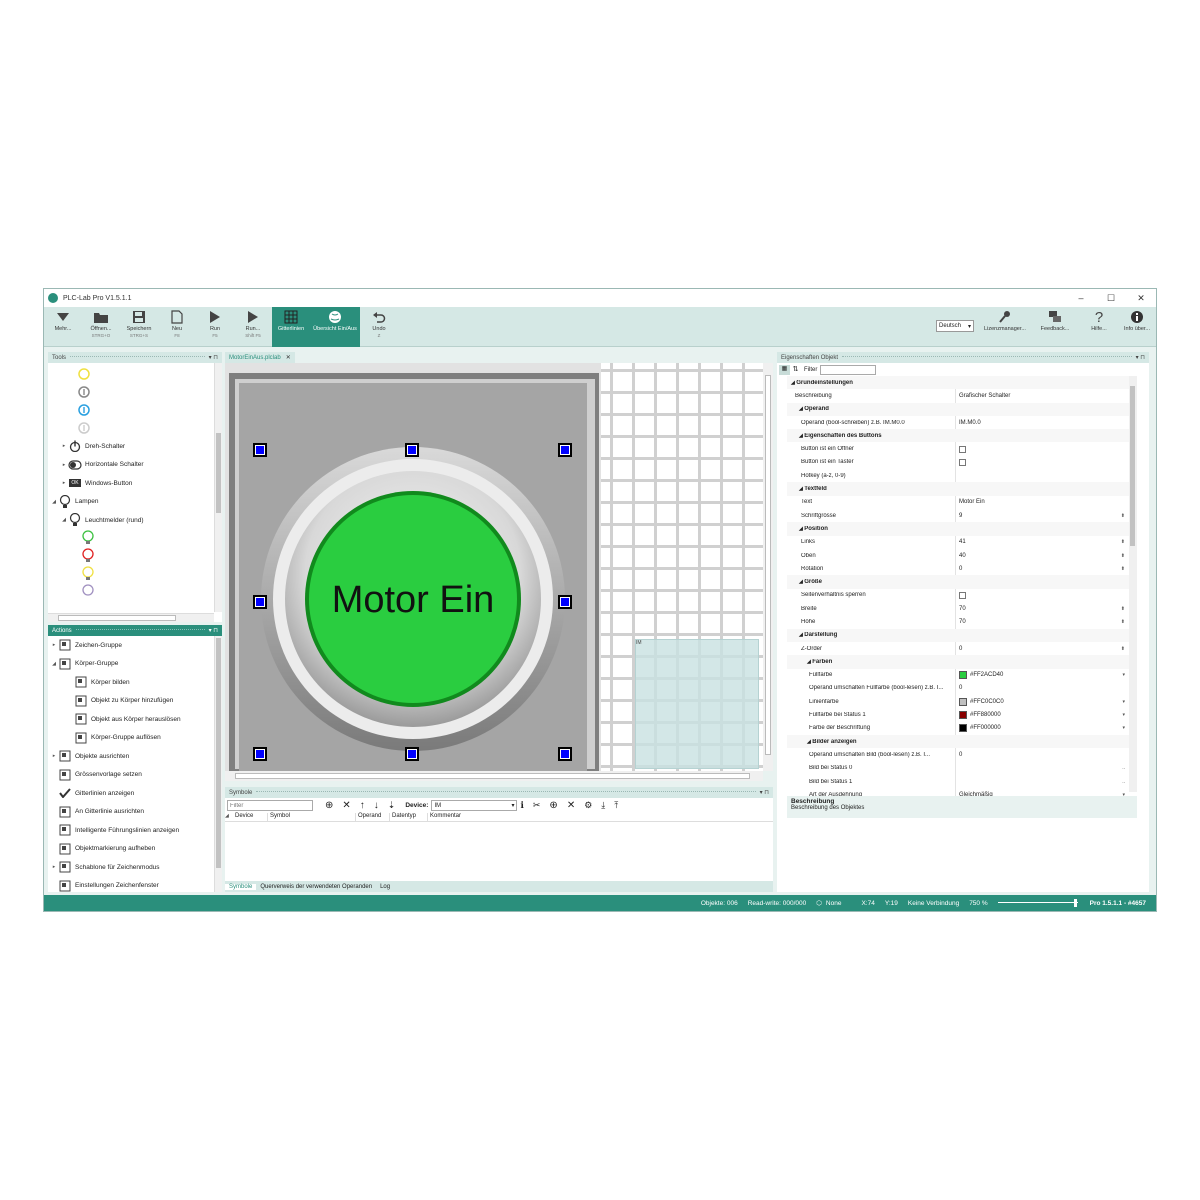 The height and width of the screenshot is (1200, 1200). I want to click on overview-minimap: IM, so click(697, 704).